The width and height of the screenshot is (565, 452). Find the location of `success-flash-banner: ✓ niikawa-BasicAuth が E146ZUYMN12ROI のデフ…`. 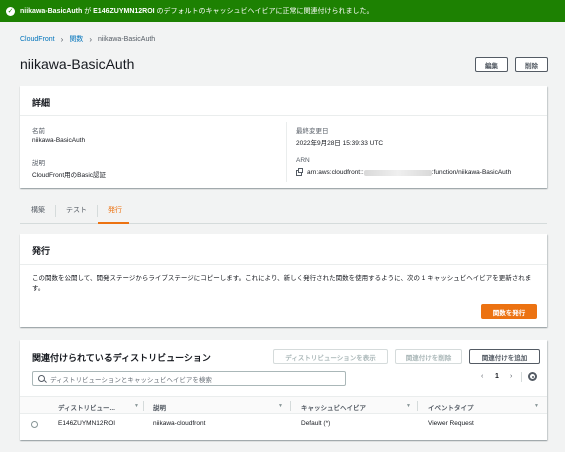

success-flash-banner: ✓ niikawa-BasicAuth が E146ZUYMN12ROI のデフ… is located at coordinates (282, 11).